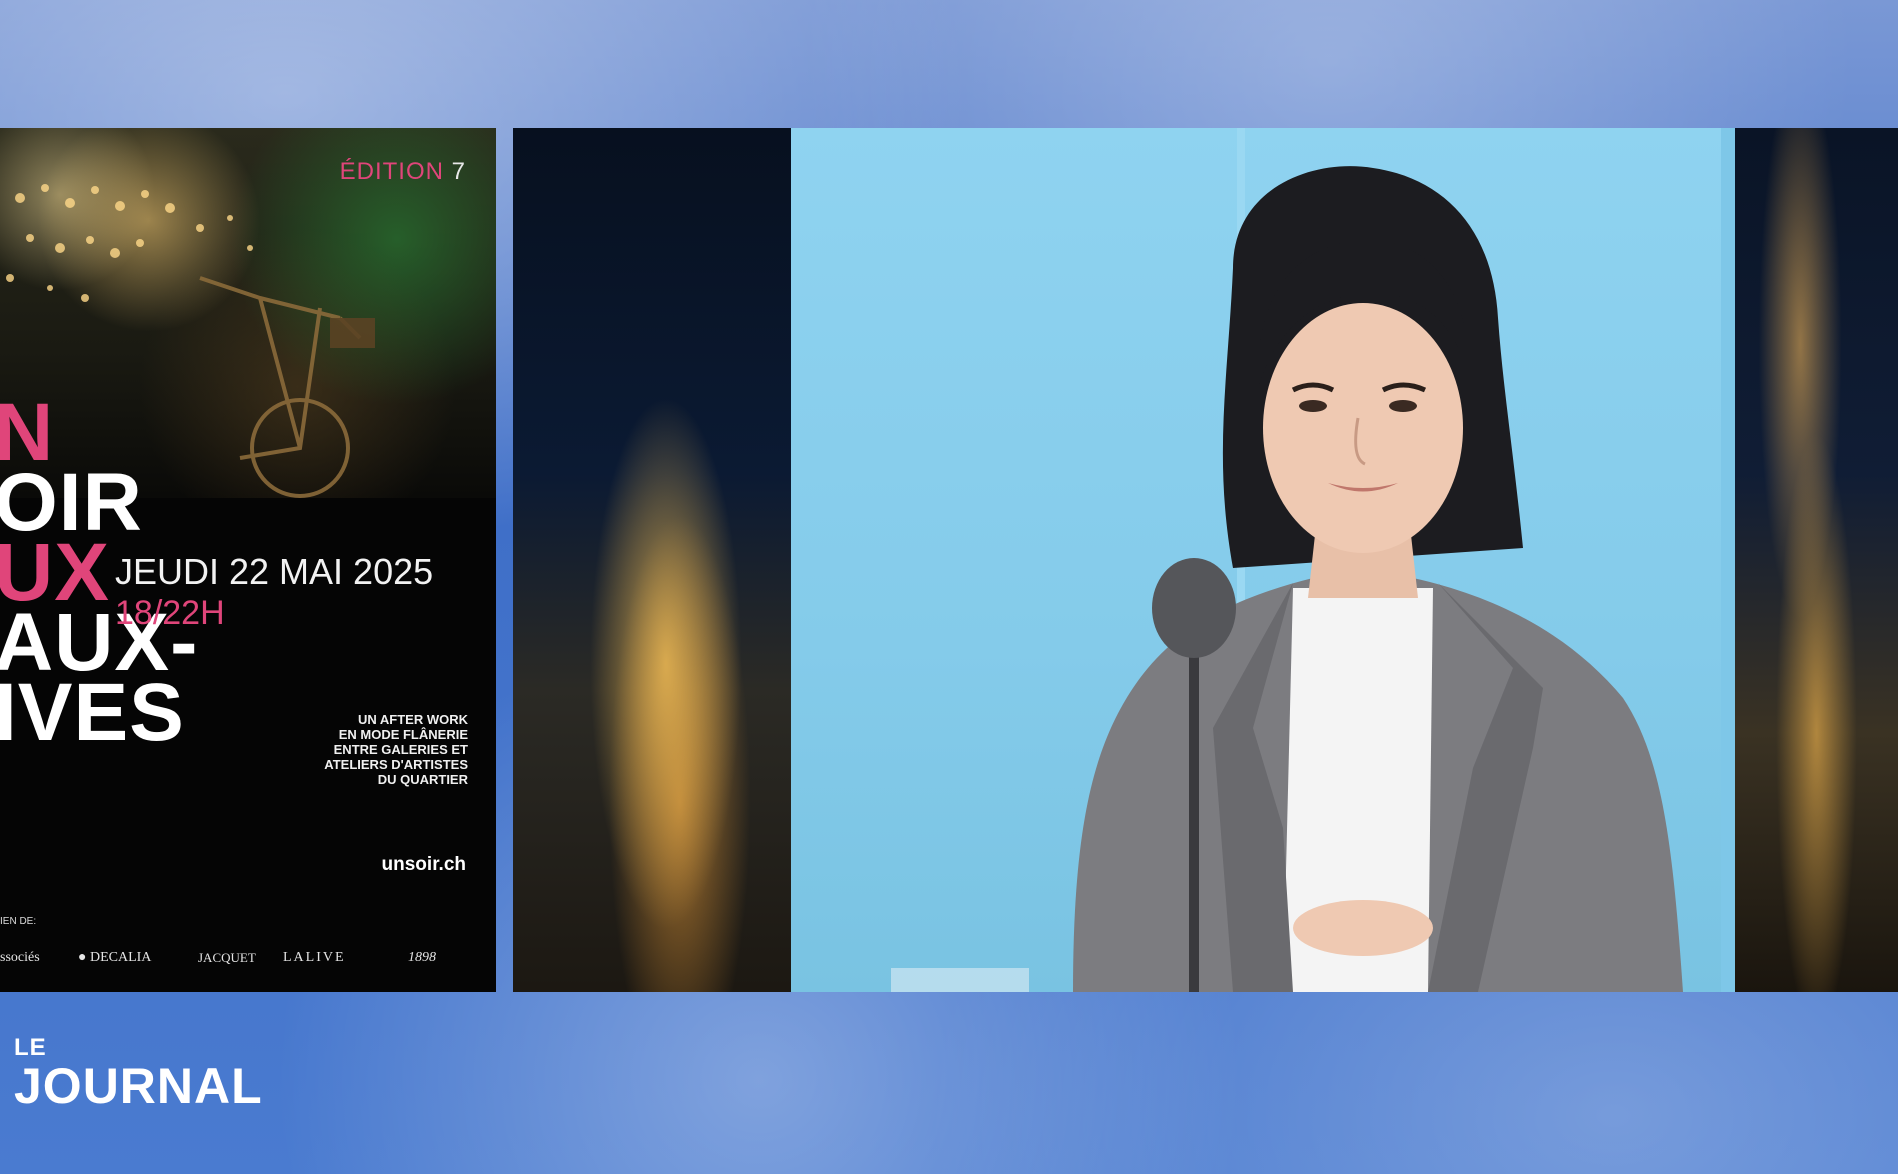  I want to click on event-hours: 18/22H, so click(170, 613).